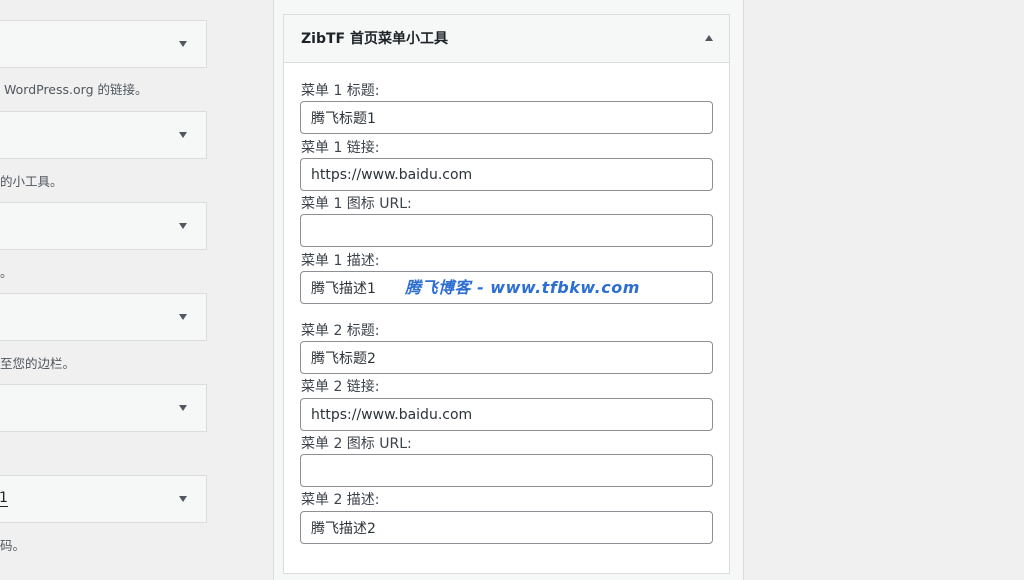 Image resolution: width=1024 pixels, height=580 pixels. I want to click on menu2-desc-label: 菜单 2 描述:, so click(340, 500).